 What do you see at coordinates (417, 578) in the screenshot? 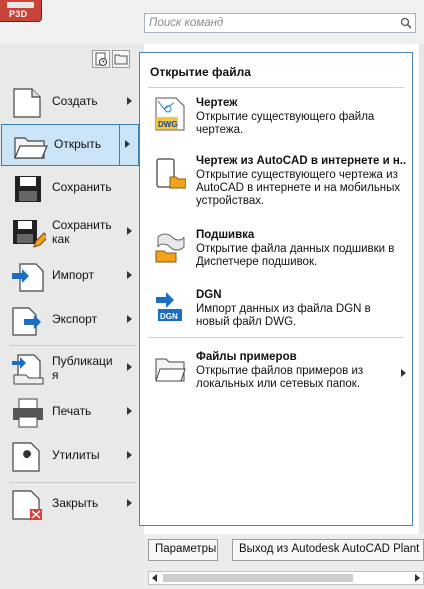
I see `scroll-right-icon` at bounding box center [417, 578].